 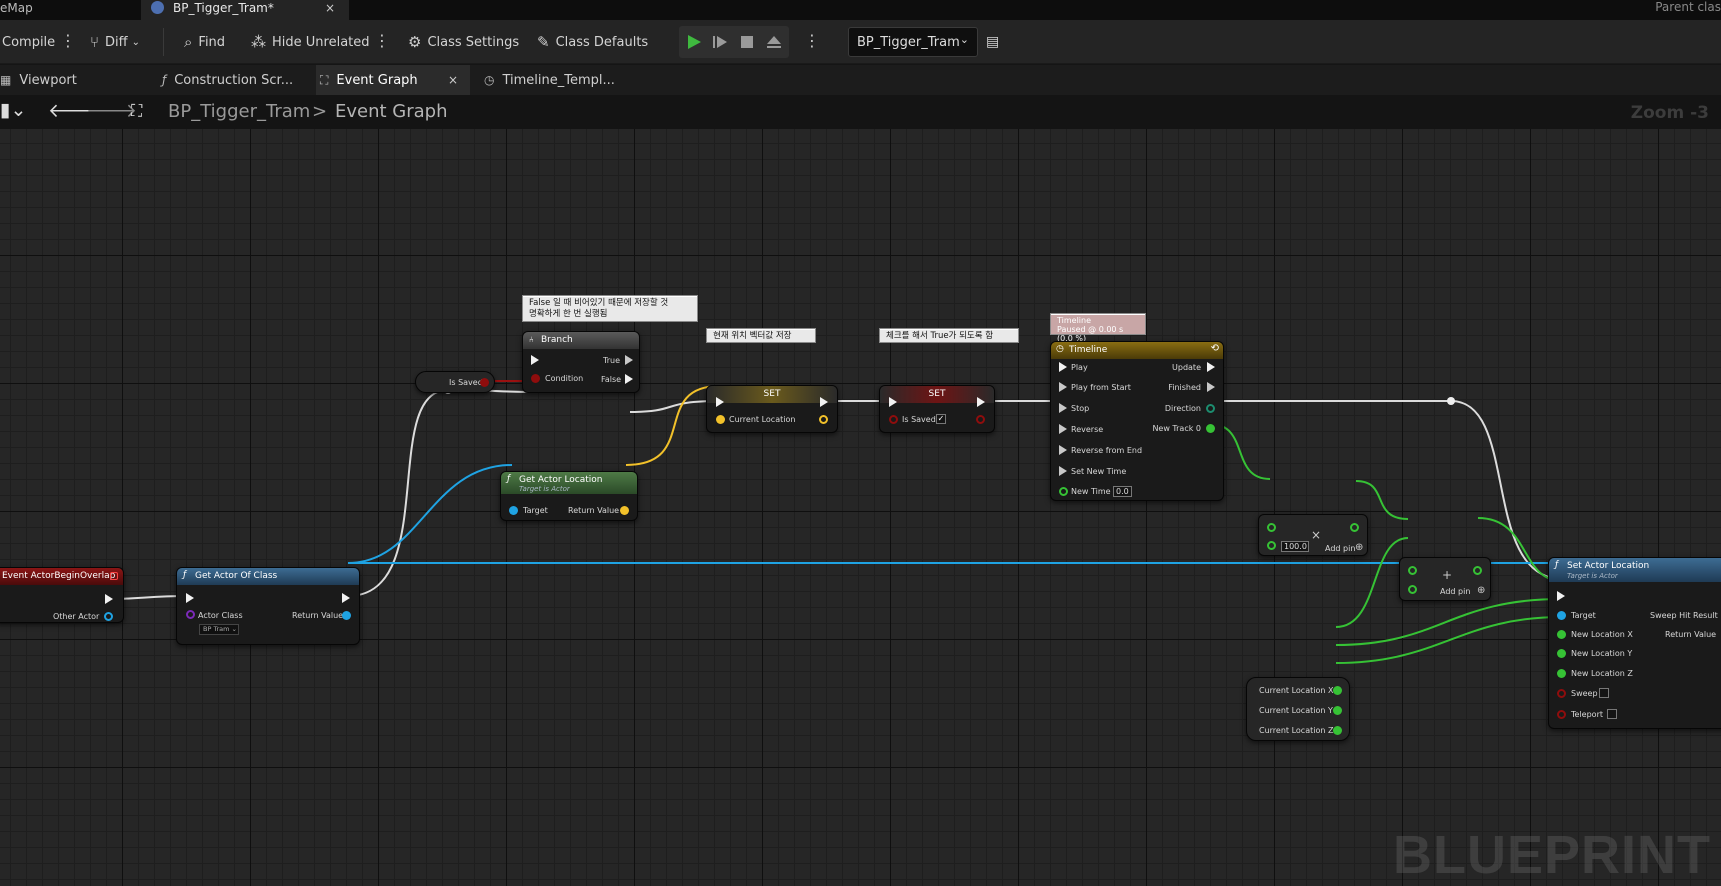 I want to click on graph-hierarchy-icon: ⛶, so click(x=136, y=111).